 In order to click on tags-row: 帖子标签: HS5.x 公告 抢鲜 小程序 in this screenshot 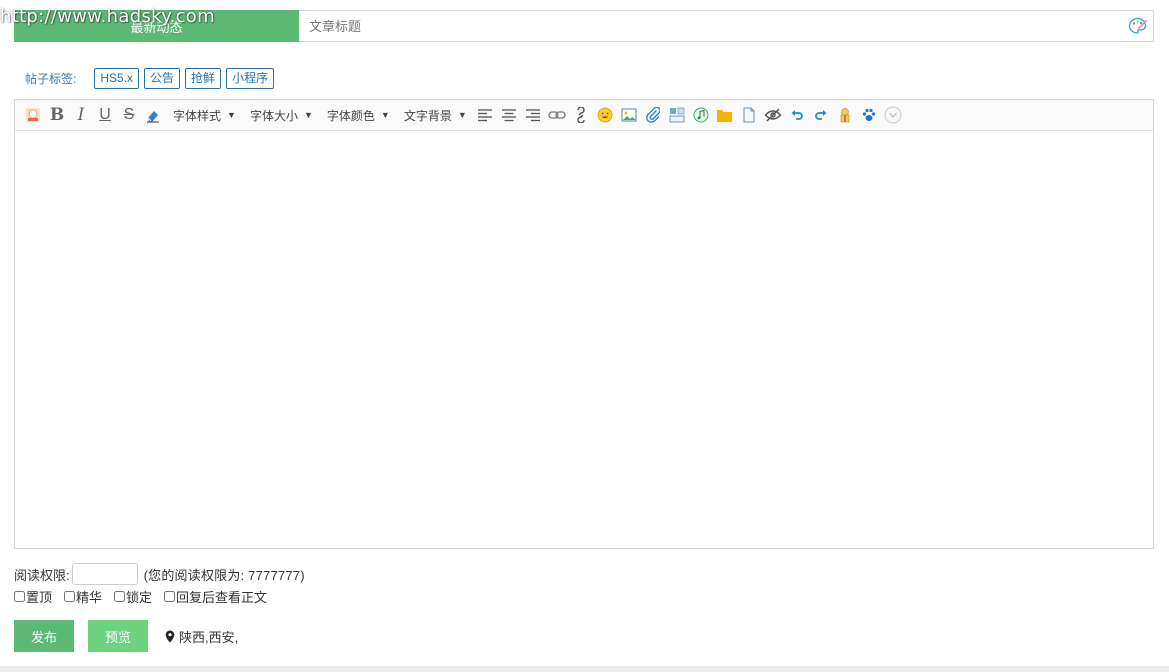, I will do `click(152, 78)`.